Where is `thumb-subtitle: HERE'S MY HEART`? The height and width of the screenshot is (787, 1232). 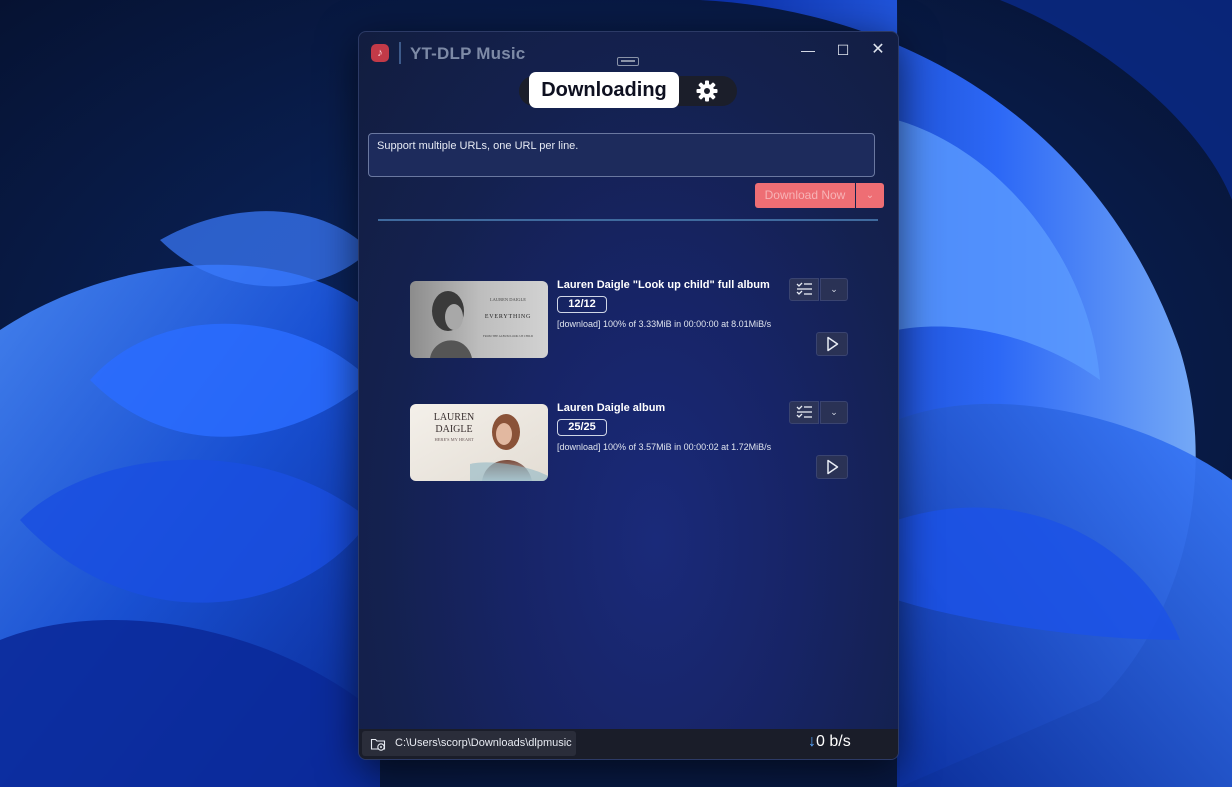 thumb-subtitle: HERE'S MY HEART is located at coordinates (453, 439).